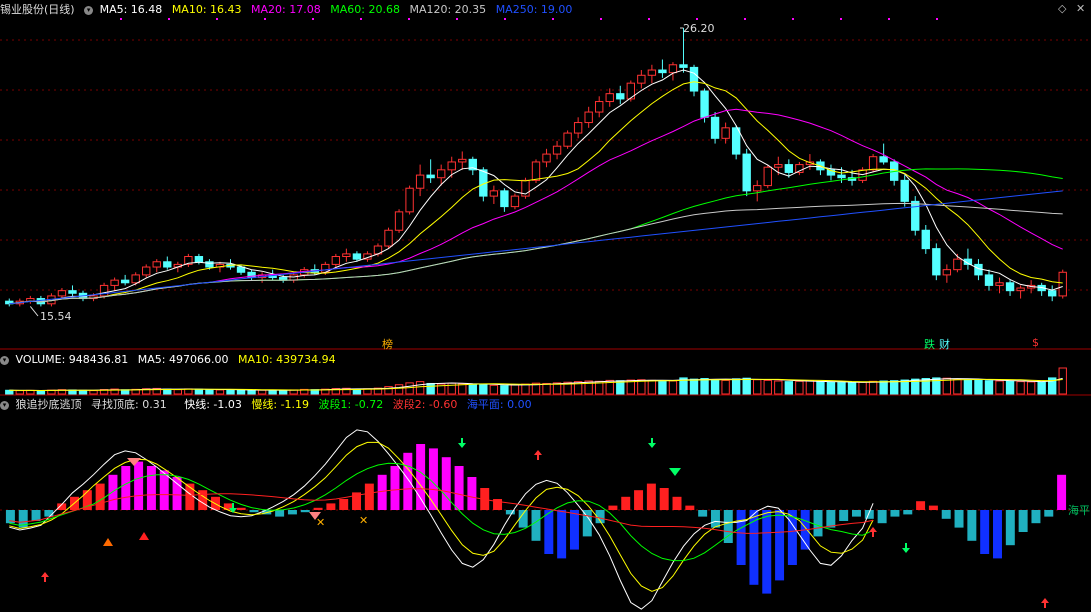 This screenshot has height=612, width=1091. Describe the element at coordinates (387, 344) in the screenshot. I see `marker-bang: 榜` at that location.